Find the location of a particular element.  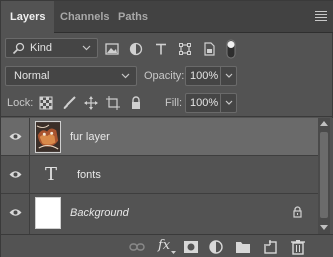

type-filter-icon is located at coordinates (161, 49).